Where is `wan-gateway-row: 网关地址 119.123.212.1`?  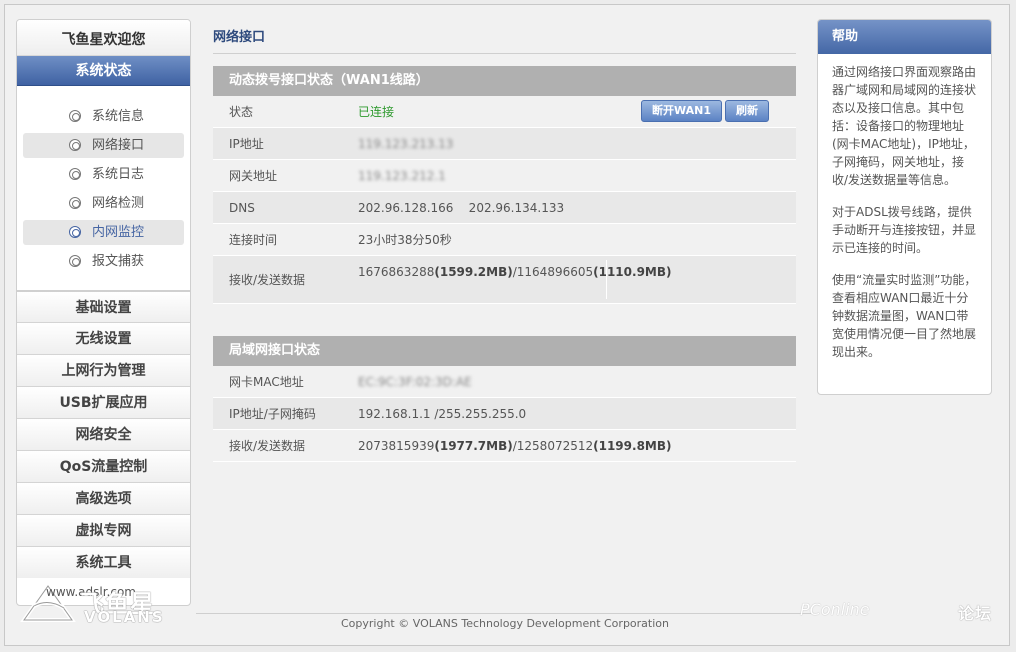
wan-gateway-row: 网关地址 119.123.212.1 is located at coordinates (504, 176).